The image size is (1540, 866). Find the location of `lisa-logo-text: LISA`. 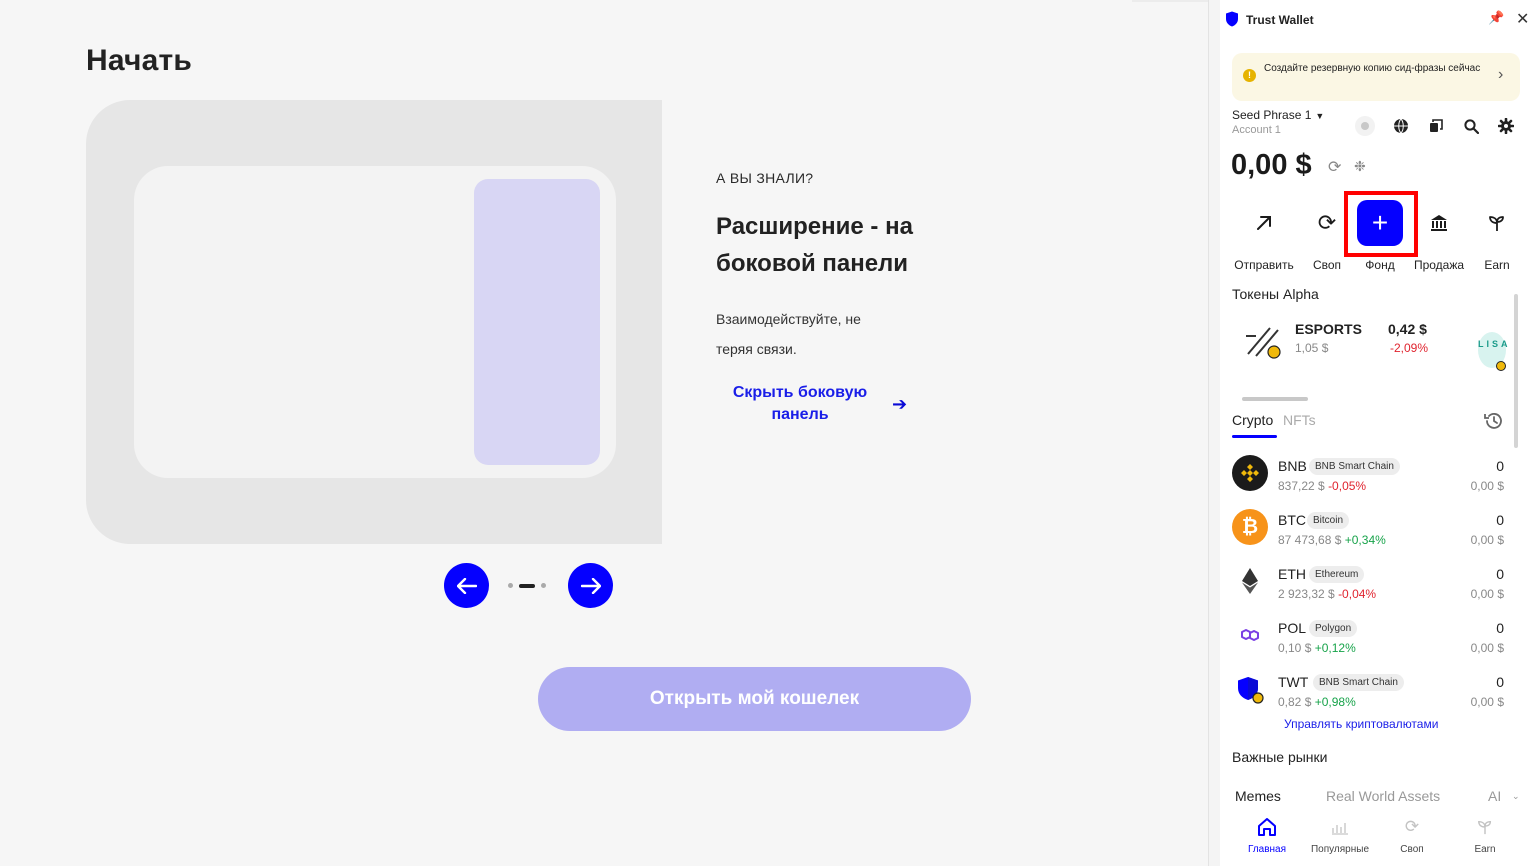

lisa-logo-text: LISA is located at coordinates (1494, 344).